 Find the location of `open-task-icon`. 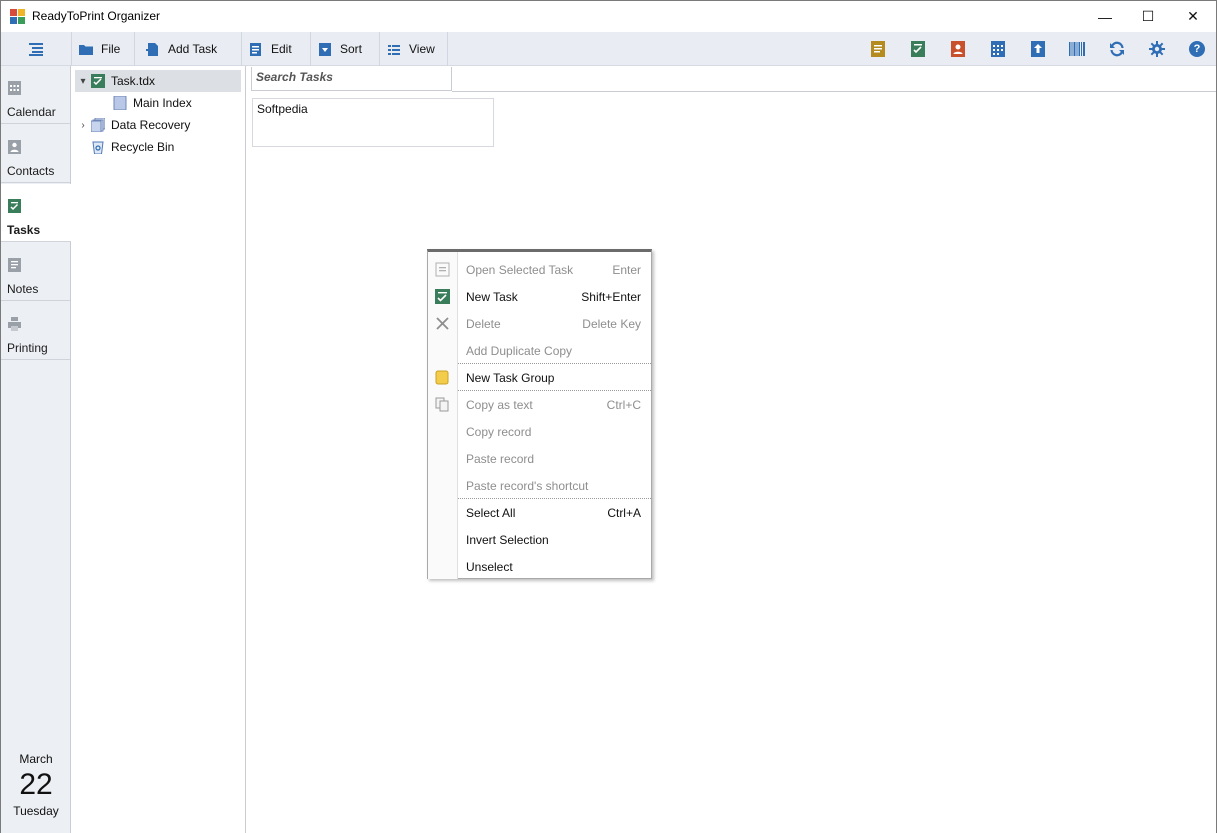

open-task-icon is located at coordinates (442, 269).